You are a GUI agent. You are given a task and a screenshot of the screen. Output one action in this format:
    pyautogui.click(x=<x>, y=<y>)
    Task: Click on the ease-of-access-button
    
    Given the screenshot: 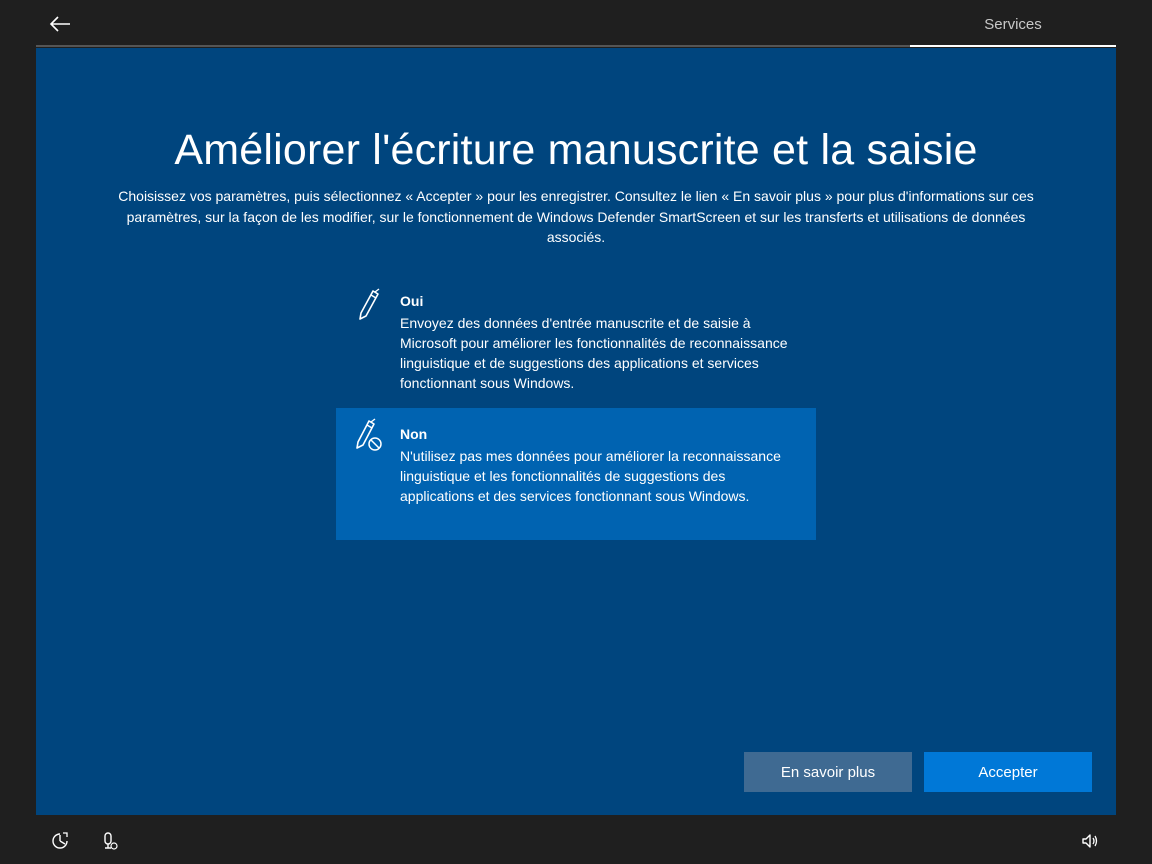 What is the action you would take?
    pyautogui.click(x=60, y=841)
    